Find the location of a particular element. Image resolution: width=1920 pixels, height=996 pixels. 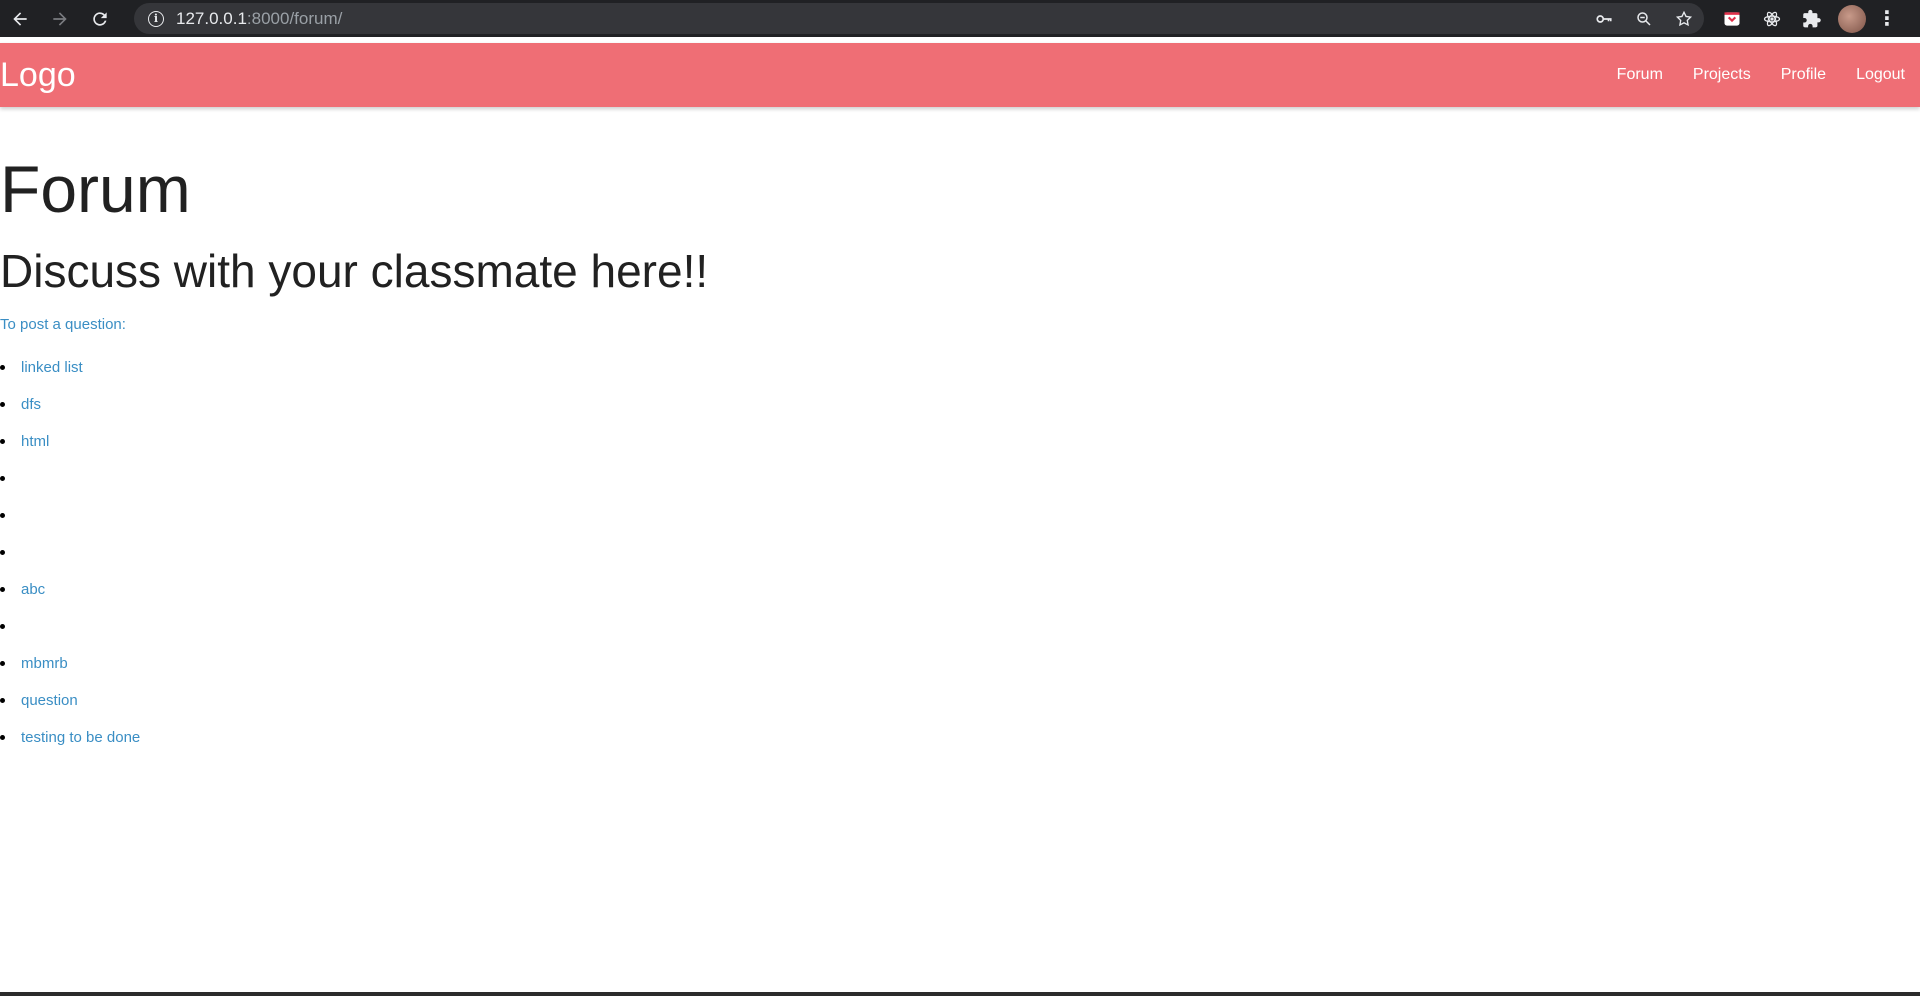

nav-links: Forum Projects Profile Logout is located at coordinates (1761, 75).